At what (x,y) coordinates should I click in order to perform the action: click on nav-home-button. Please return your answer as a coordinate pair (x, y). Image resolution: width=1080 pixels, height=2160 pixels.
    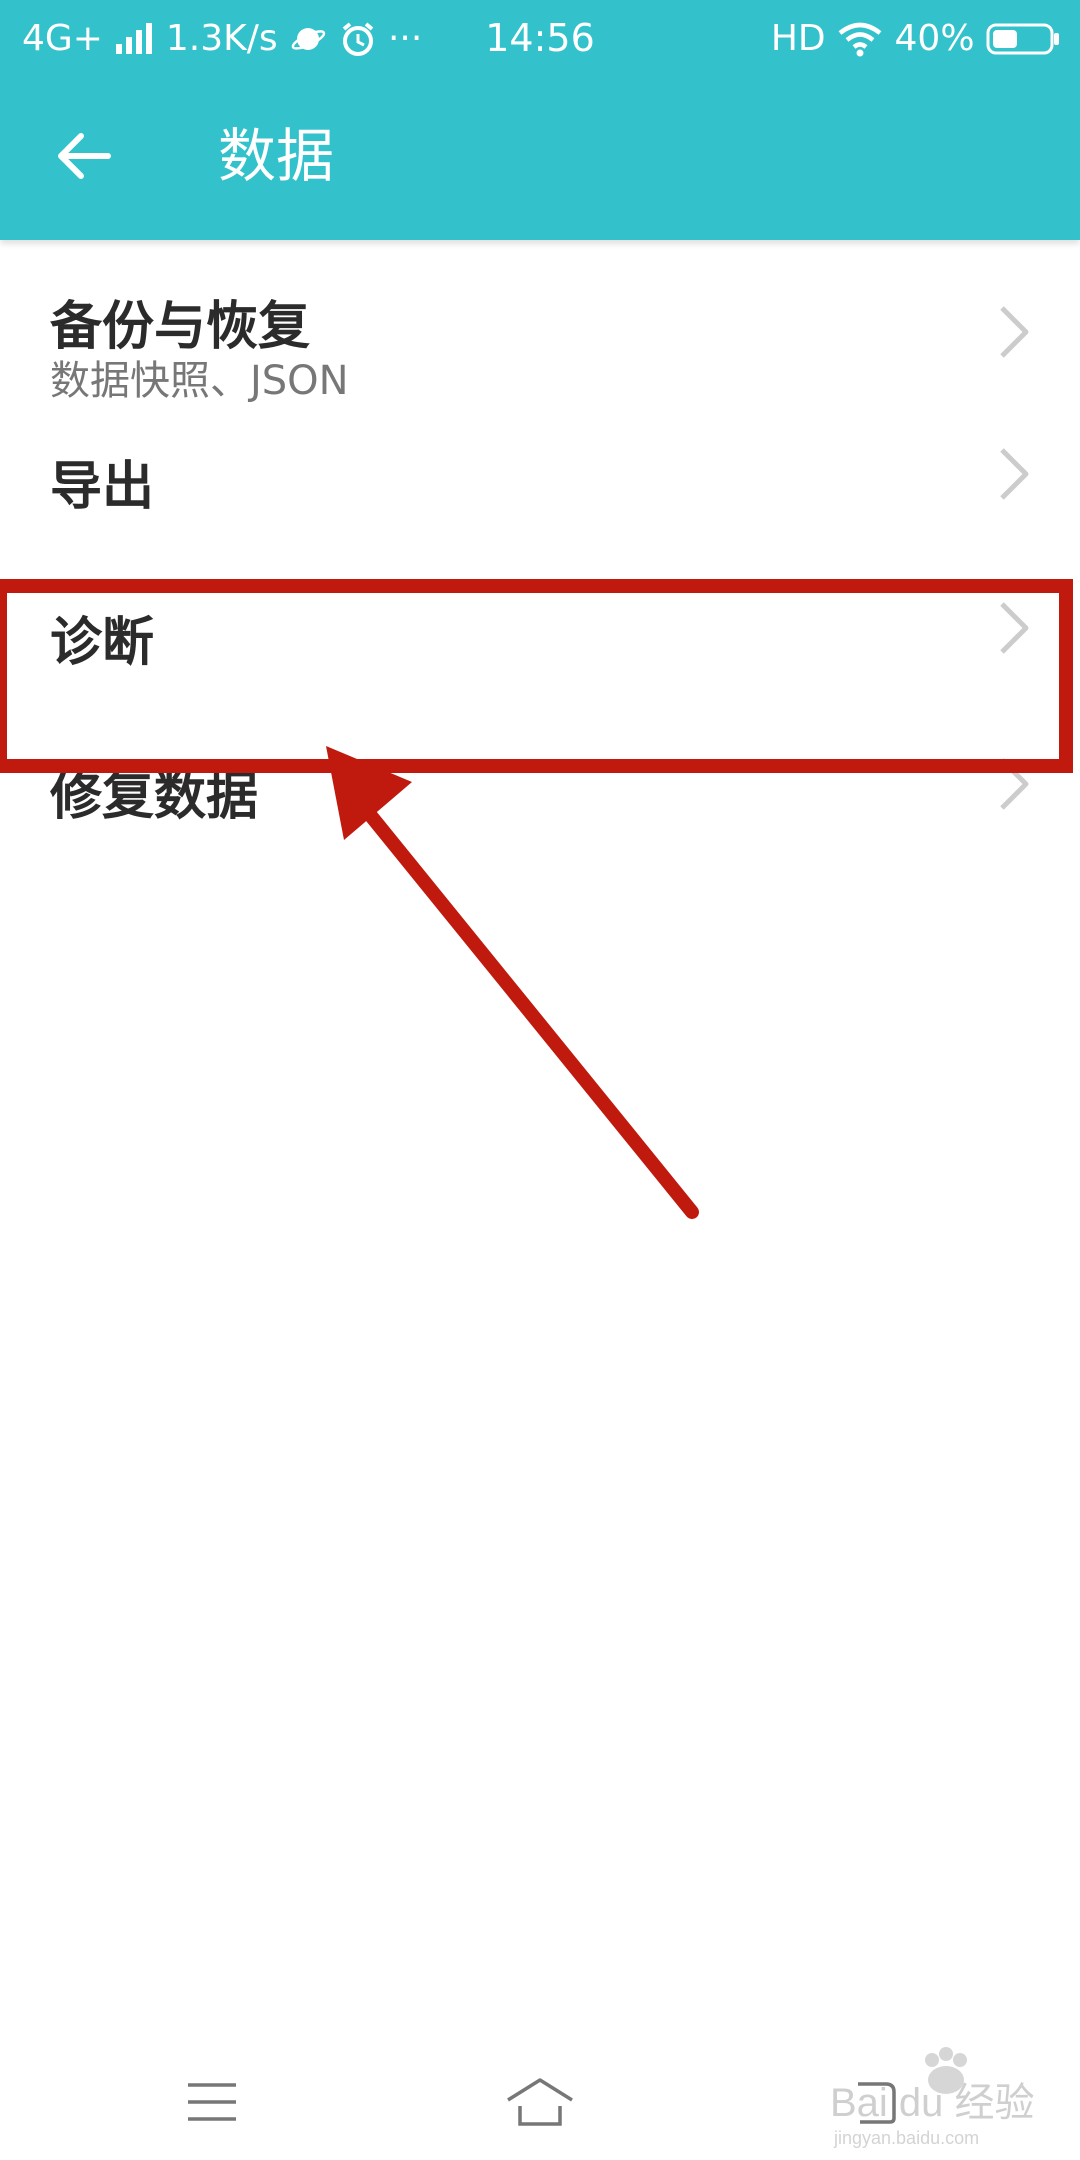
    Looking at the image, I should click on (540, 2102).